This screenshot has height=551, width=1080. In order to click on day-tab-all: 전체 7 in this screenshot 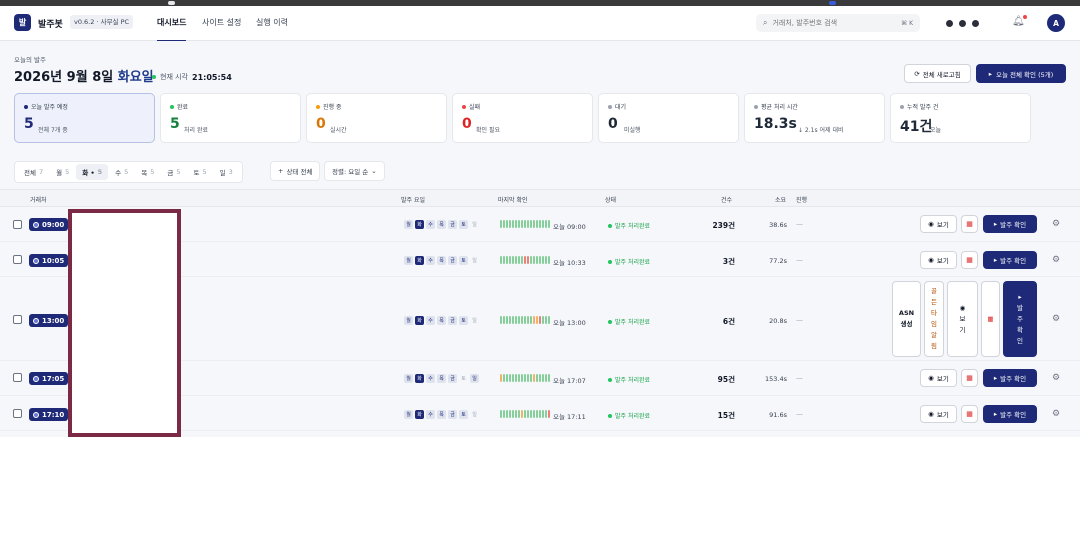, I will do `click(33, 172)`.